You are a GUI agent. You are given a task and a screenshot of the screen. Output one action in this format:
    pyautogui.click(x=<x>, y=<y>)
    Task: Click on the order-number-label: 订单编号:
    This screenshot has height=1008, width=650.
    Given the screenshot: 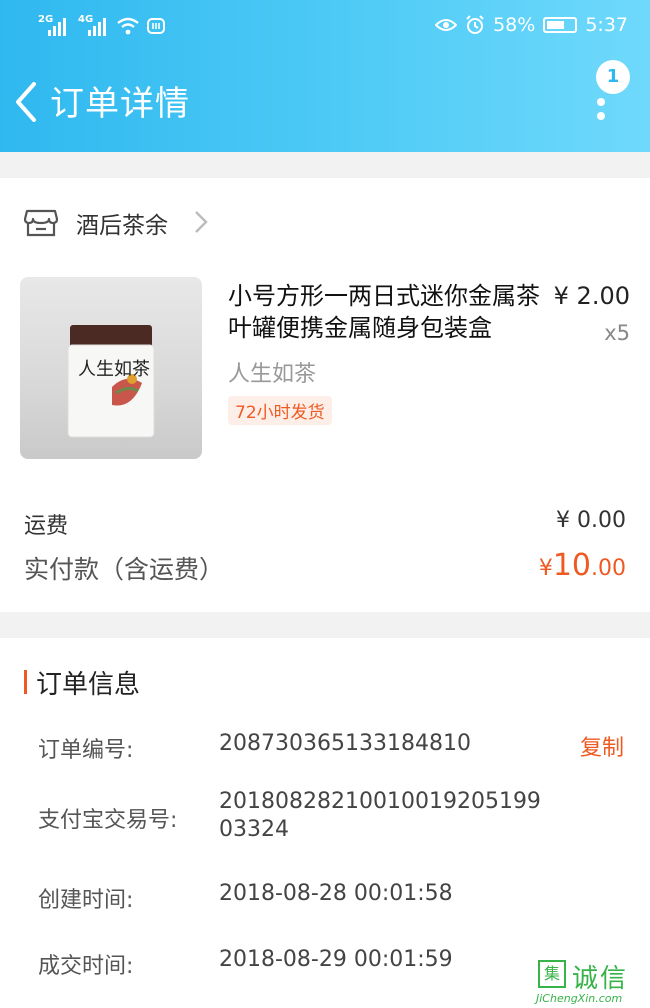 What is the action you would take?
    pyautogui.click(x=86, y=750)
    